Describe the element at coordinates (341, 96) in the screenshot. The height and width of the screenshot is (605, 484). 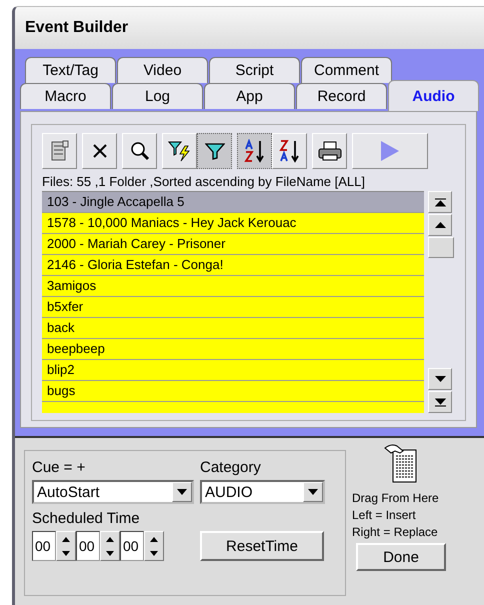
I see `tab: Record` at that location.